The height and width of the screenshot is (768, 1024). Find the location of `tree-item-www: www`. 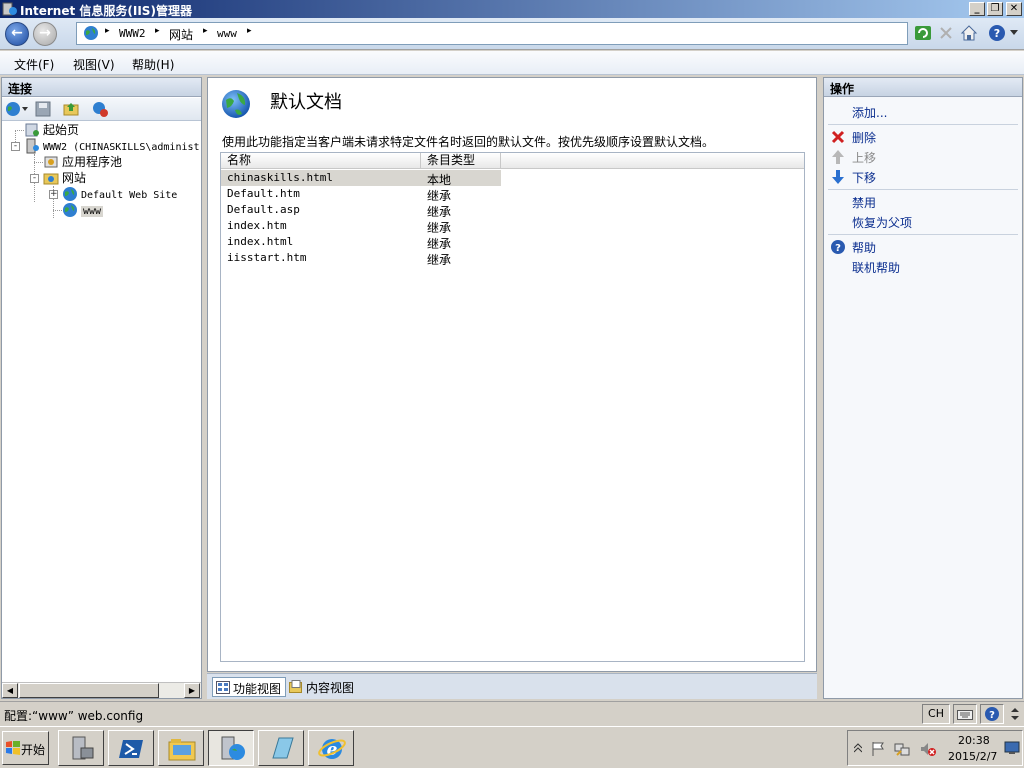

tree-item-www: www is located at coordinates (83, 210).